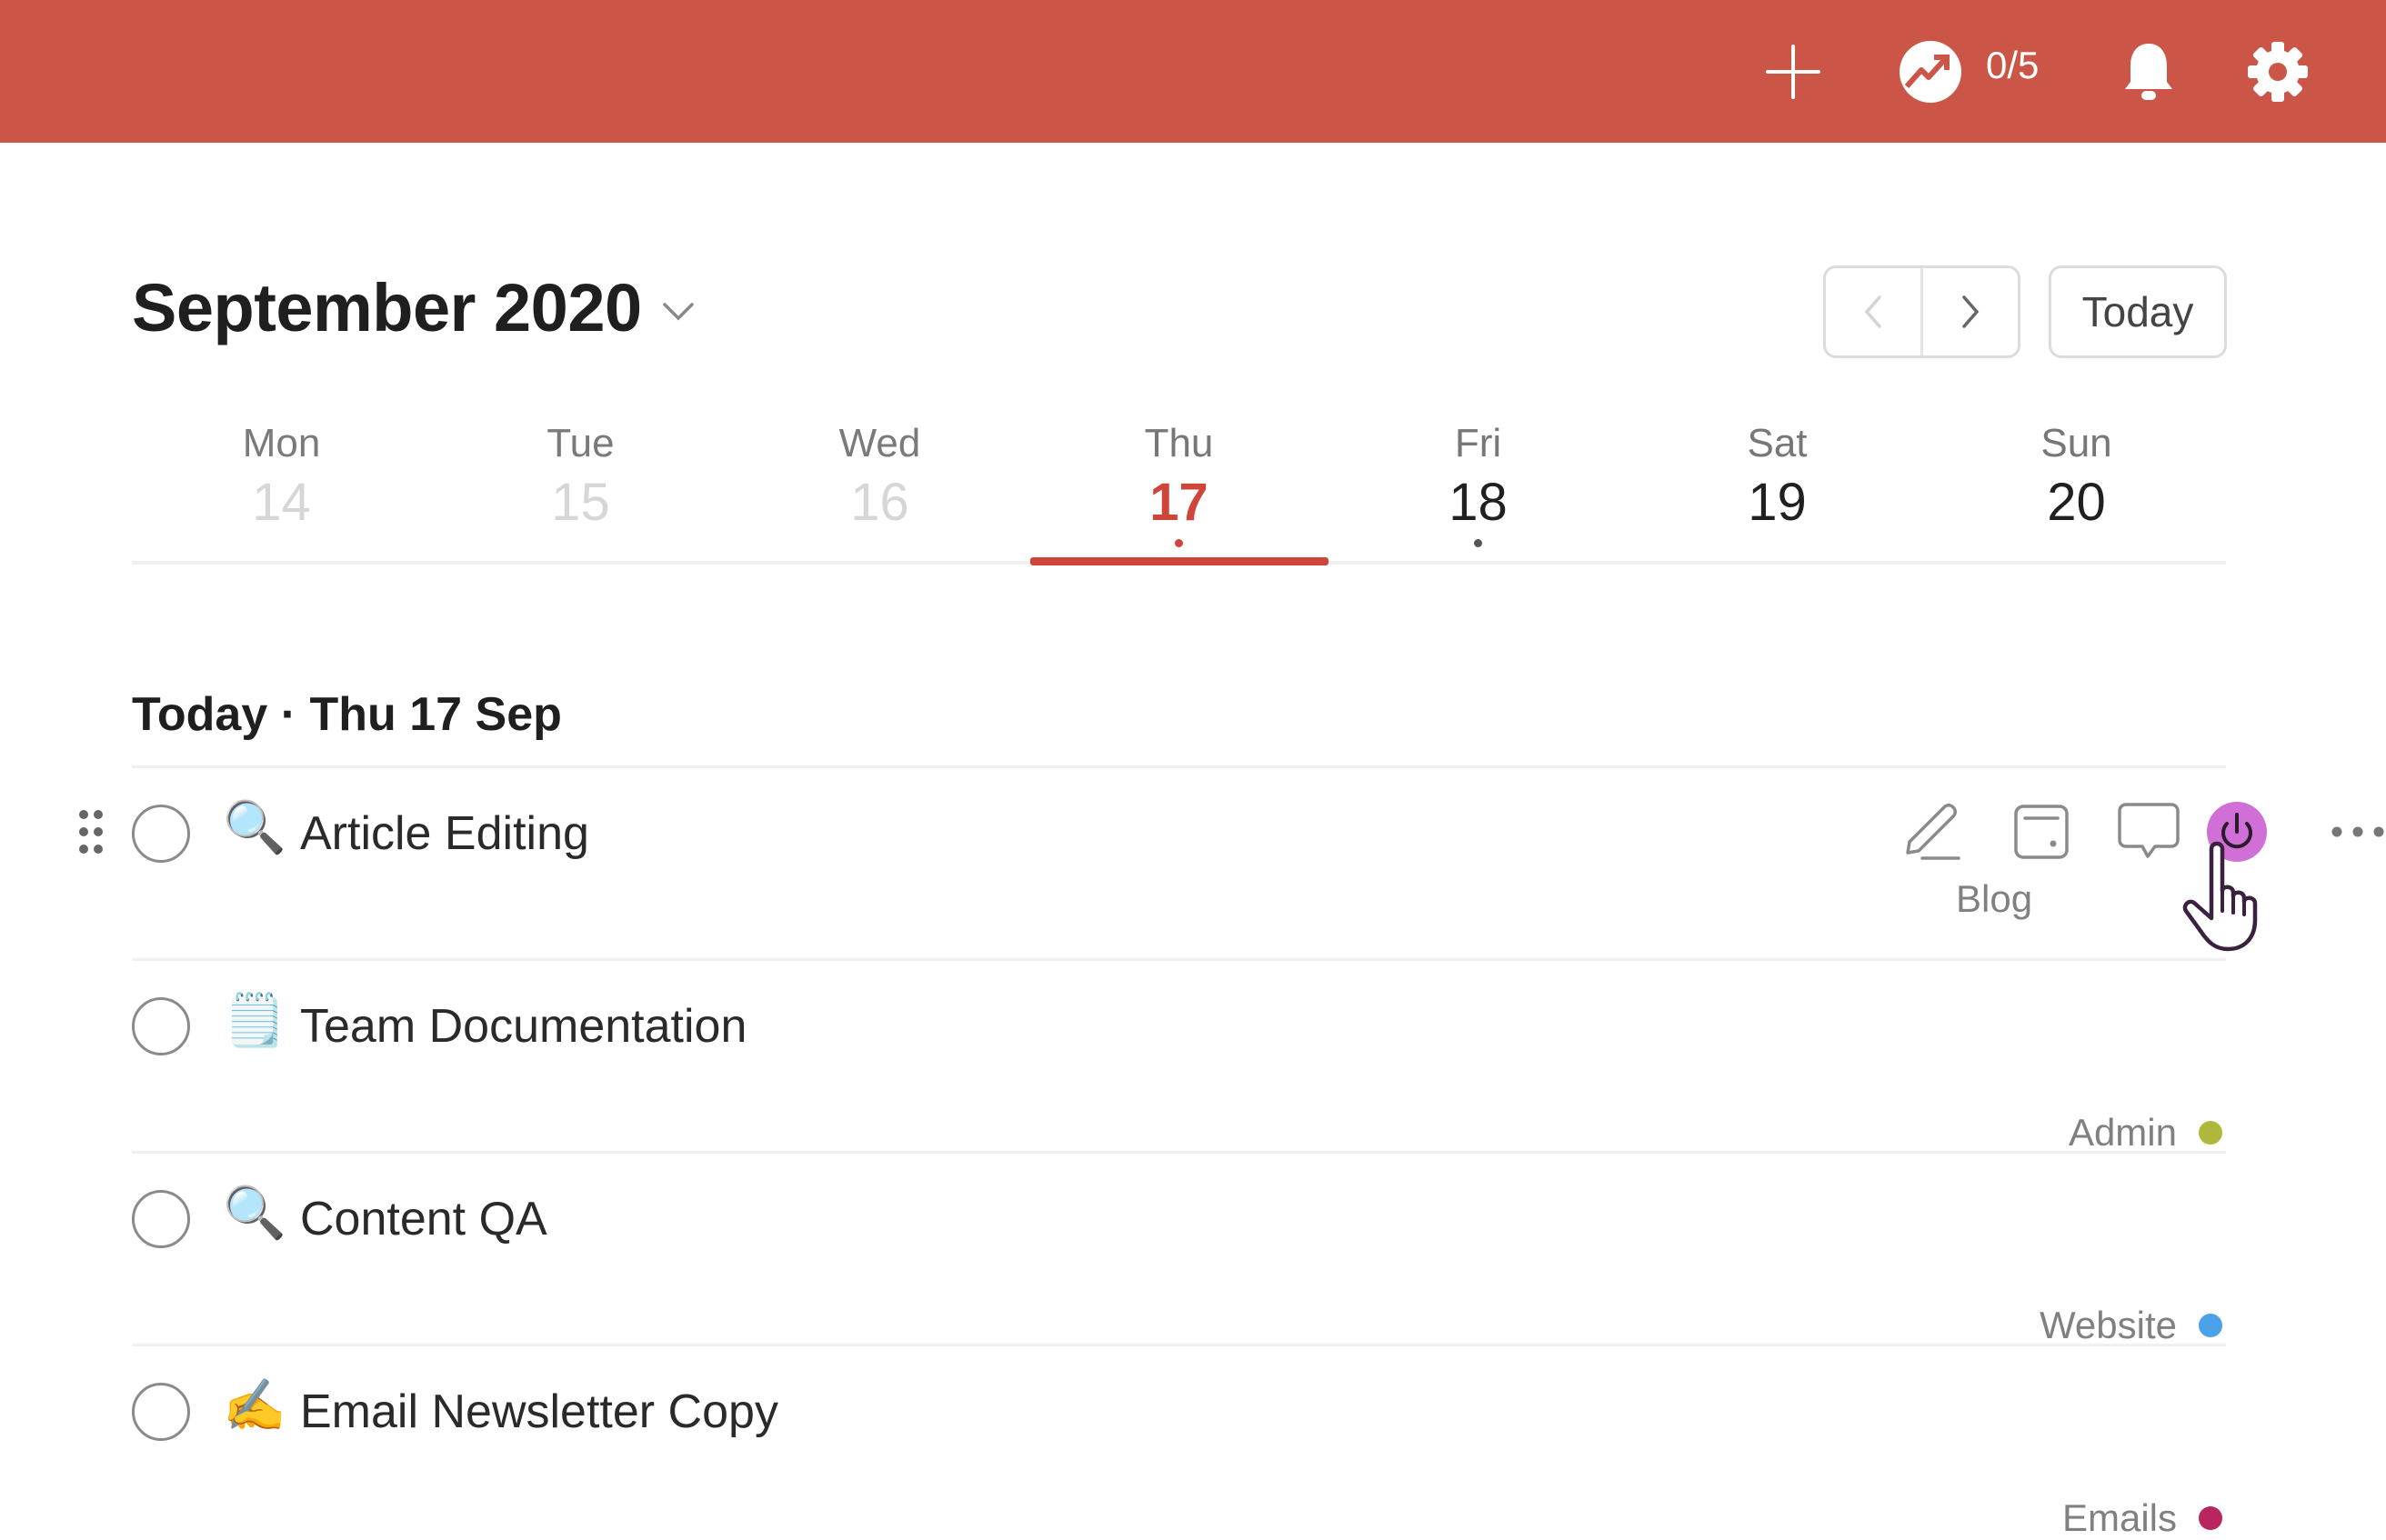  What do you see at coordinates (2012, 66) in the screenshot?
I see `productivity-count: 0/5` at bounding box center [2012, 66].